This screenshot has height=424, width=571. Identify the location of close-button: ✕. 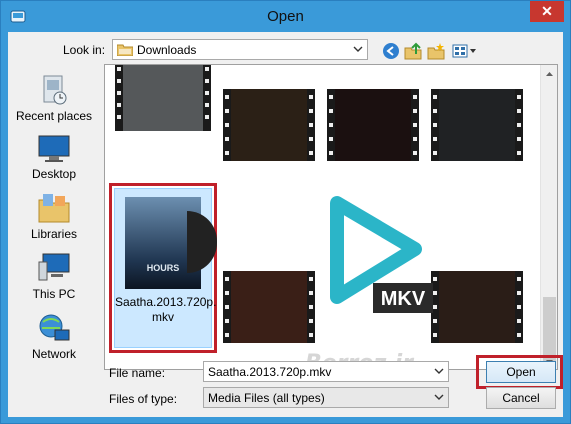
(547, 11).